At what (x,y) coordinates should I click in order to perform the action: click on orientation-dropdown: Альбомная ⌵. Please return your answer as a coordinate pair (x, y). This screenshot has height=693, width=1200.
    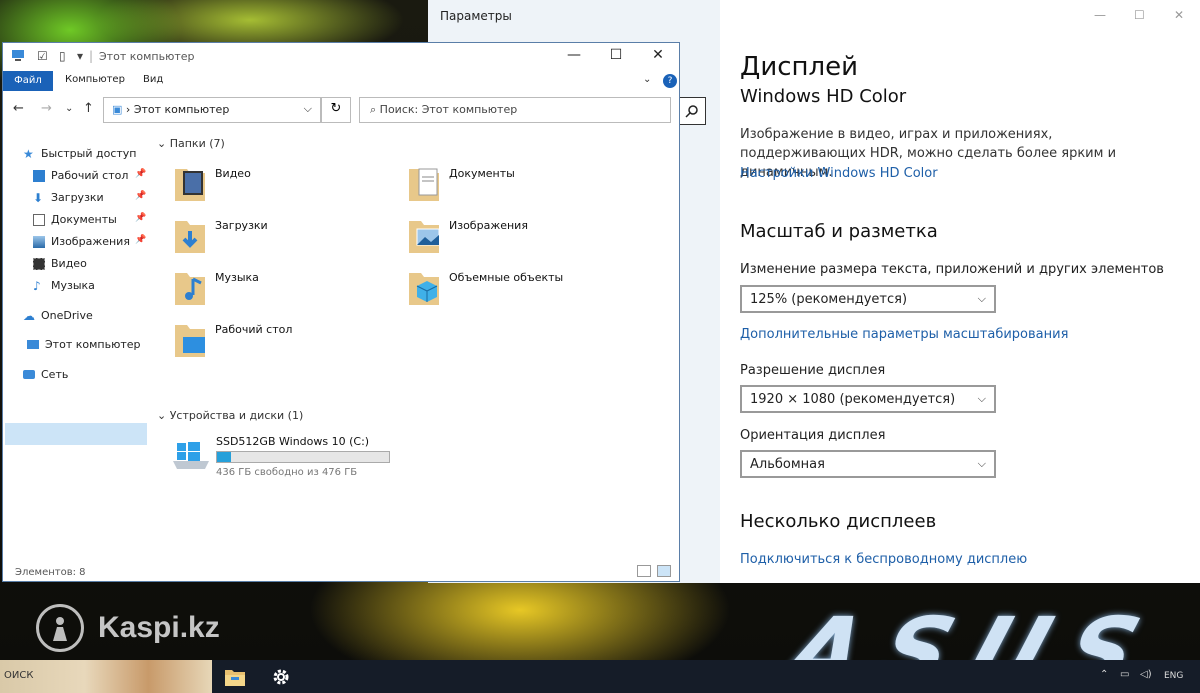
    Looking at the image, I should click on (868, 464).